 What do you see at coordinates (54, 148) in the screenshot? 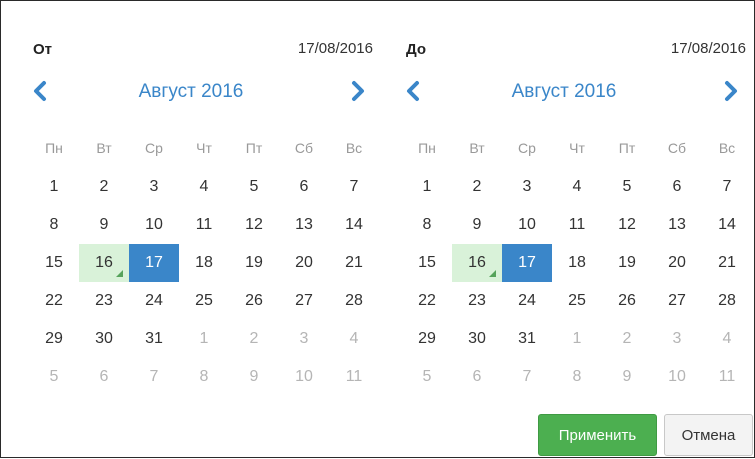
I see `weekday-label: Пн` at bounding box center [54, 148].